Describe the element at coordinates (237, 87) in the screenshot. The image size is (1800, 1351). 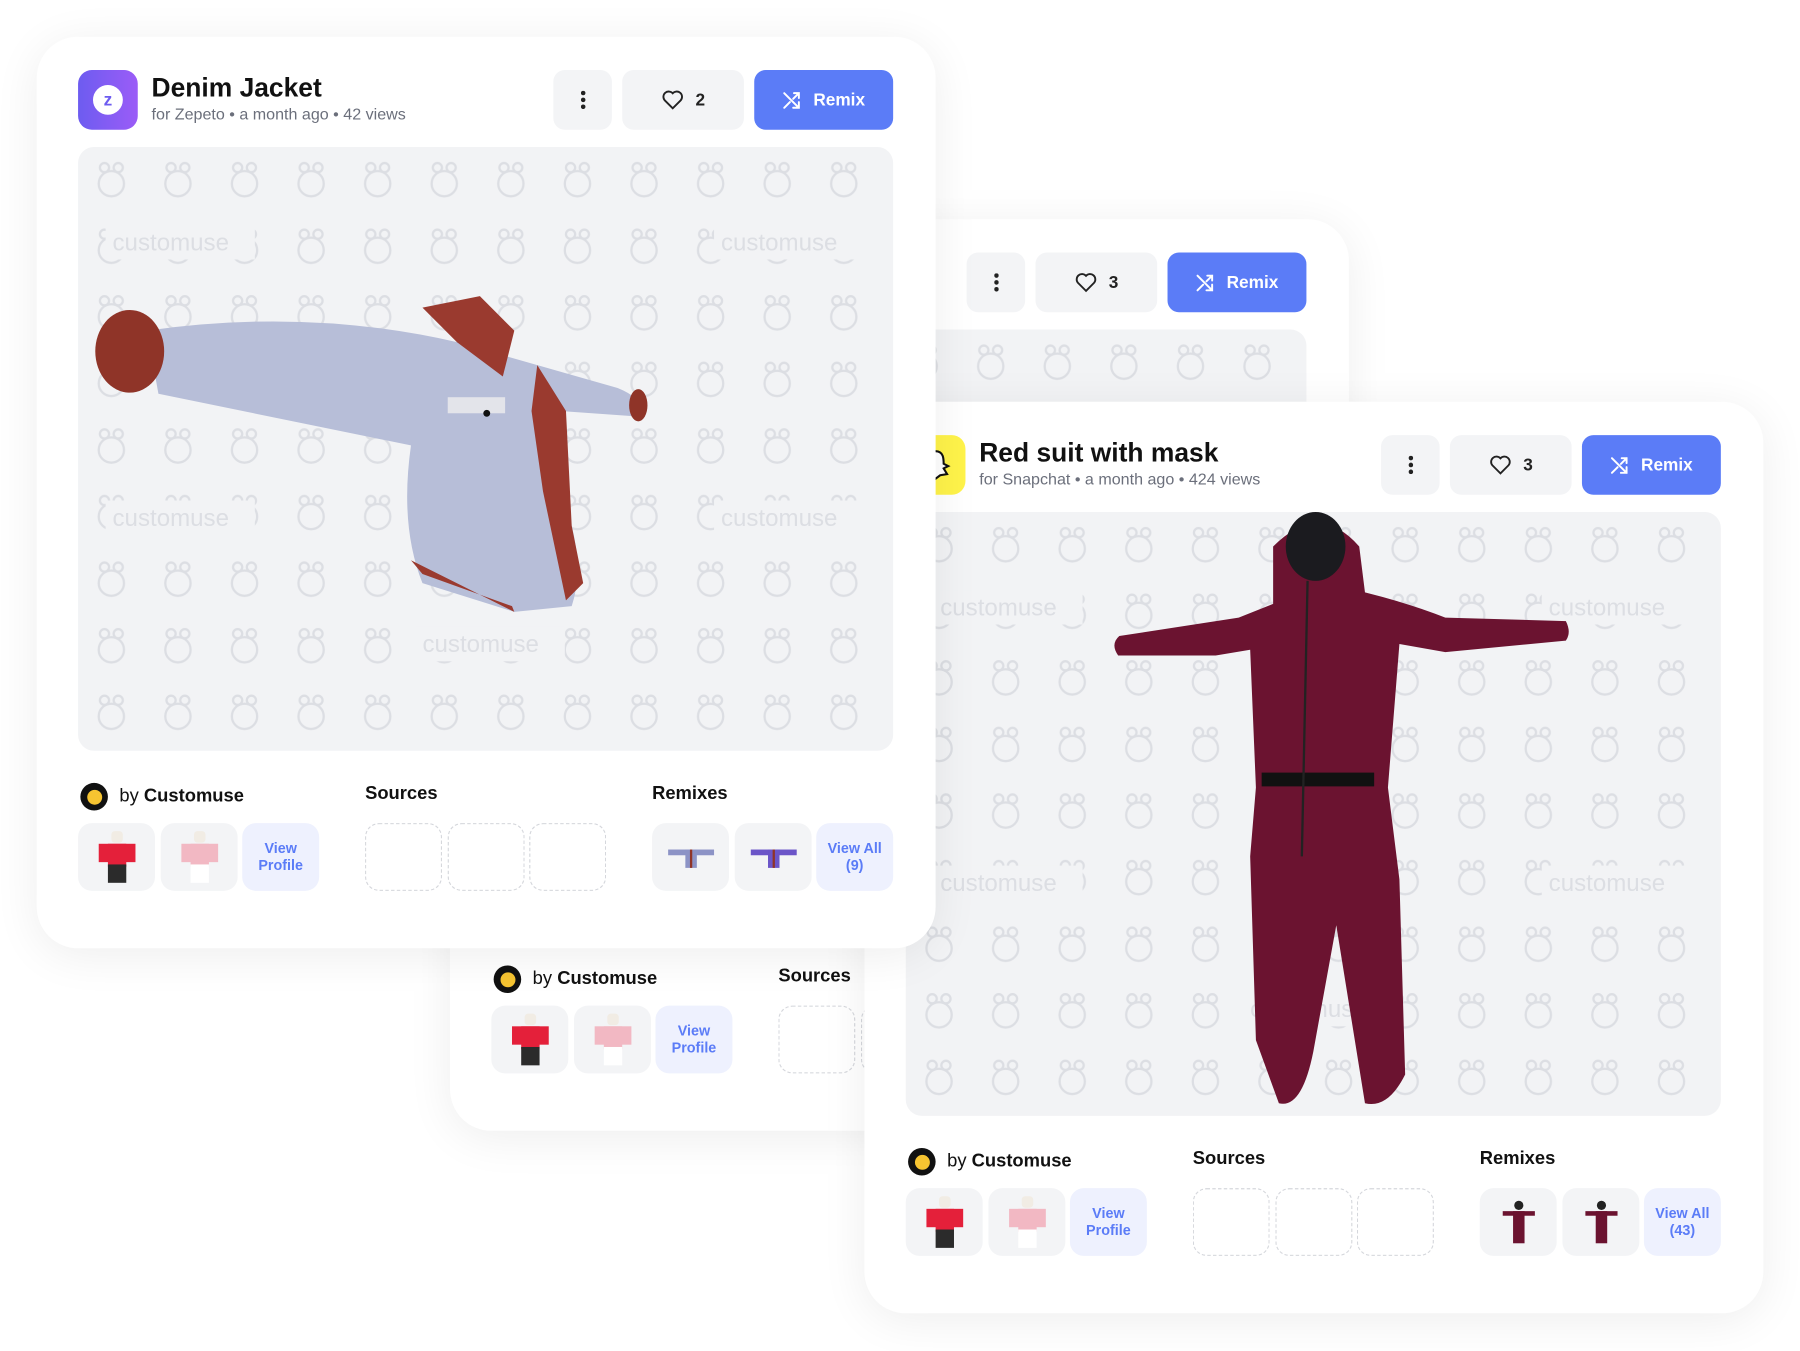
I see `card-title: Denim Jacket` at that location.